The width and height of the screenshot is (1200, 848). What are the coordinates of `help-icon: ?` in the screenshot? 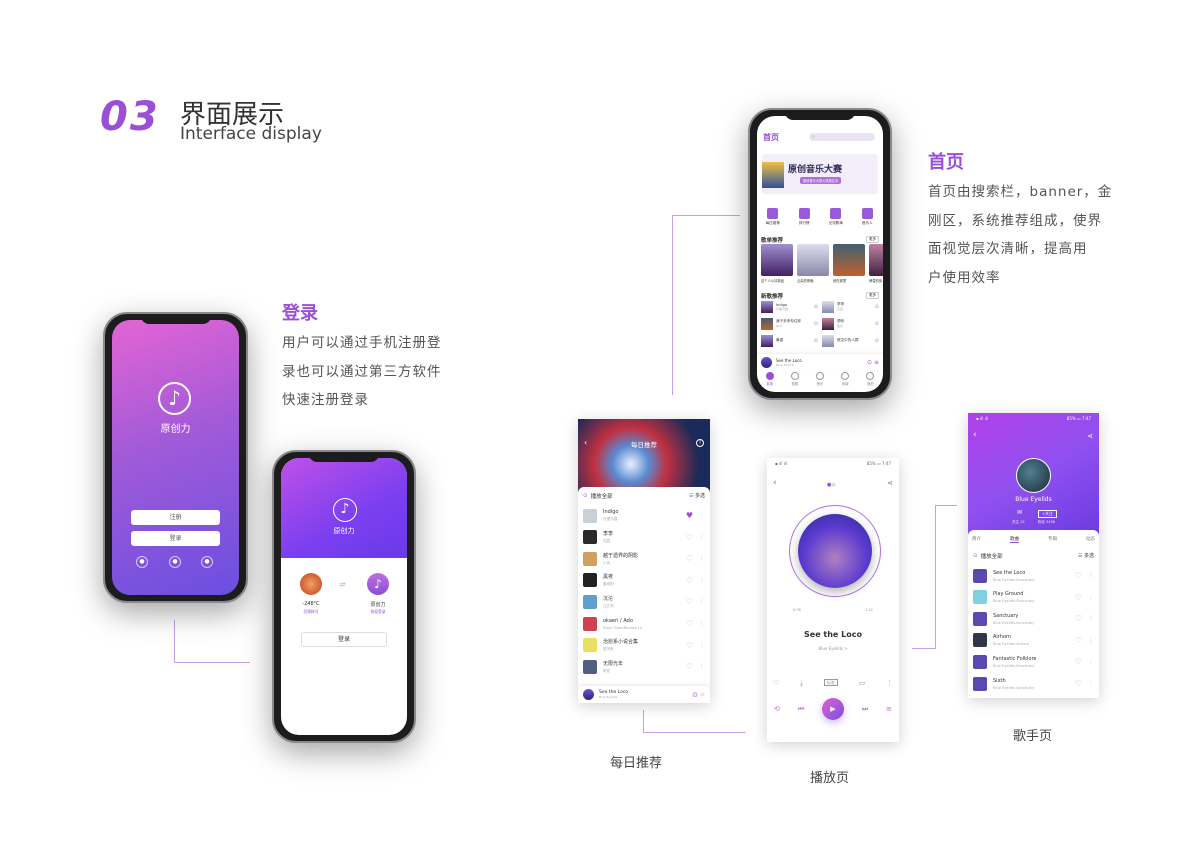 It's located at (700, 443).